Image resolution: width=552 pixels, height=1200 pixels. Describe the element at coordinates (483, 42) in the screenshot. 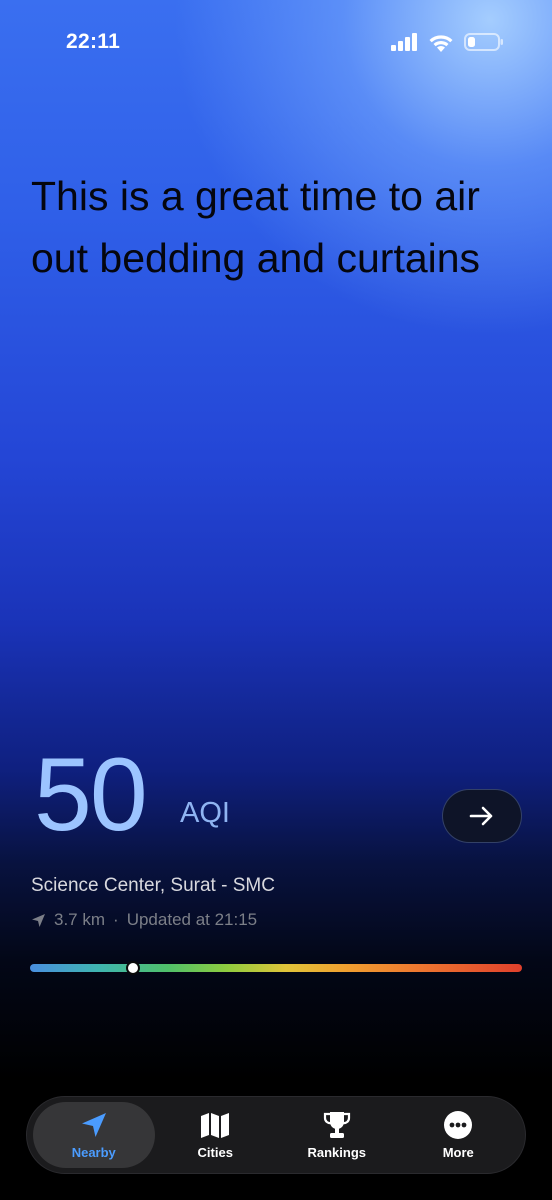

I see `battery-icon` at that location.